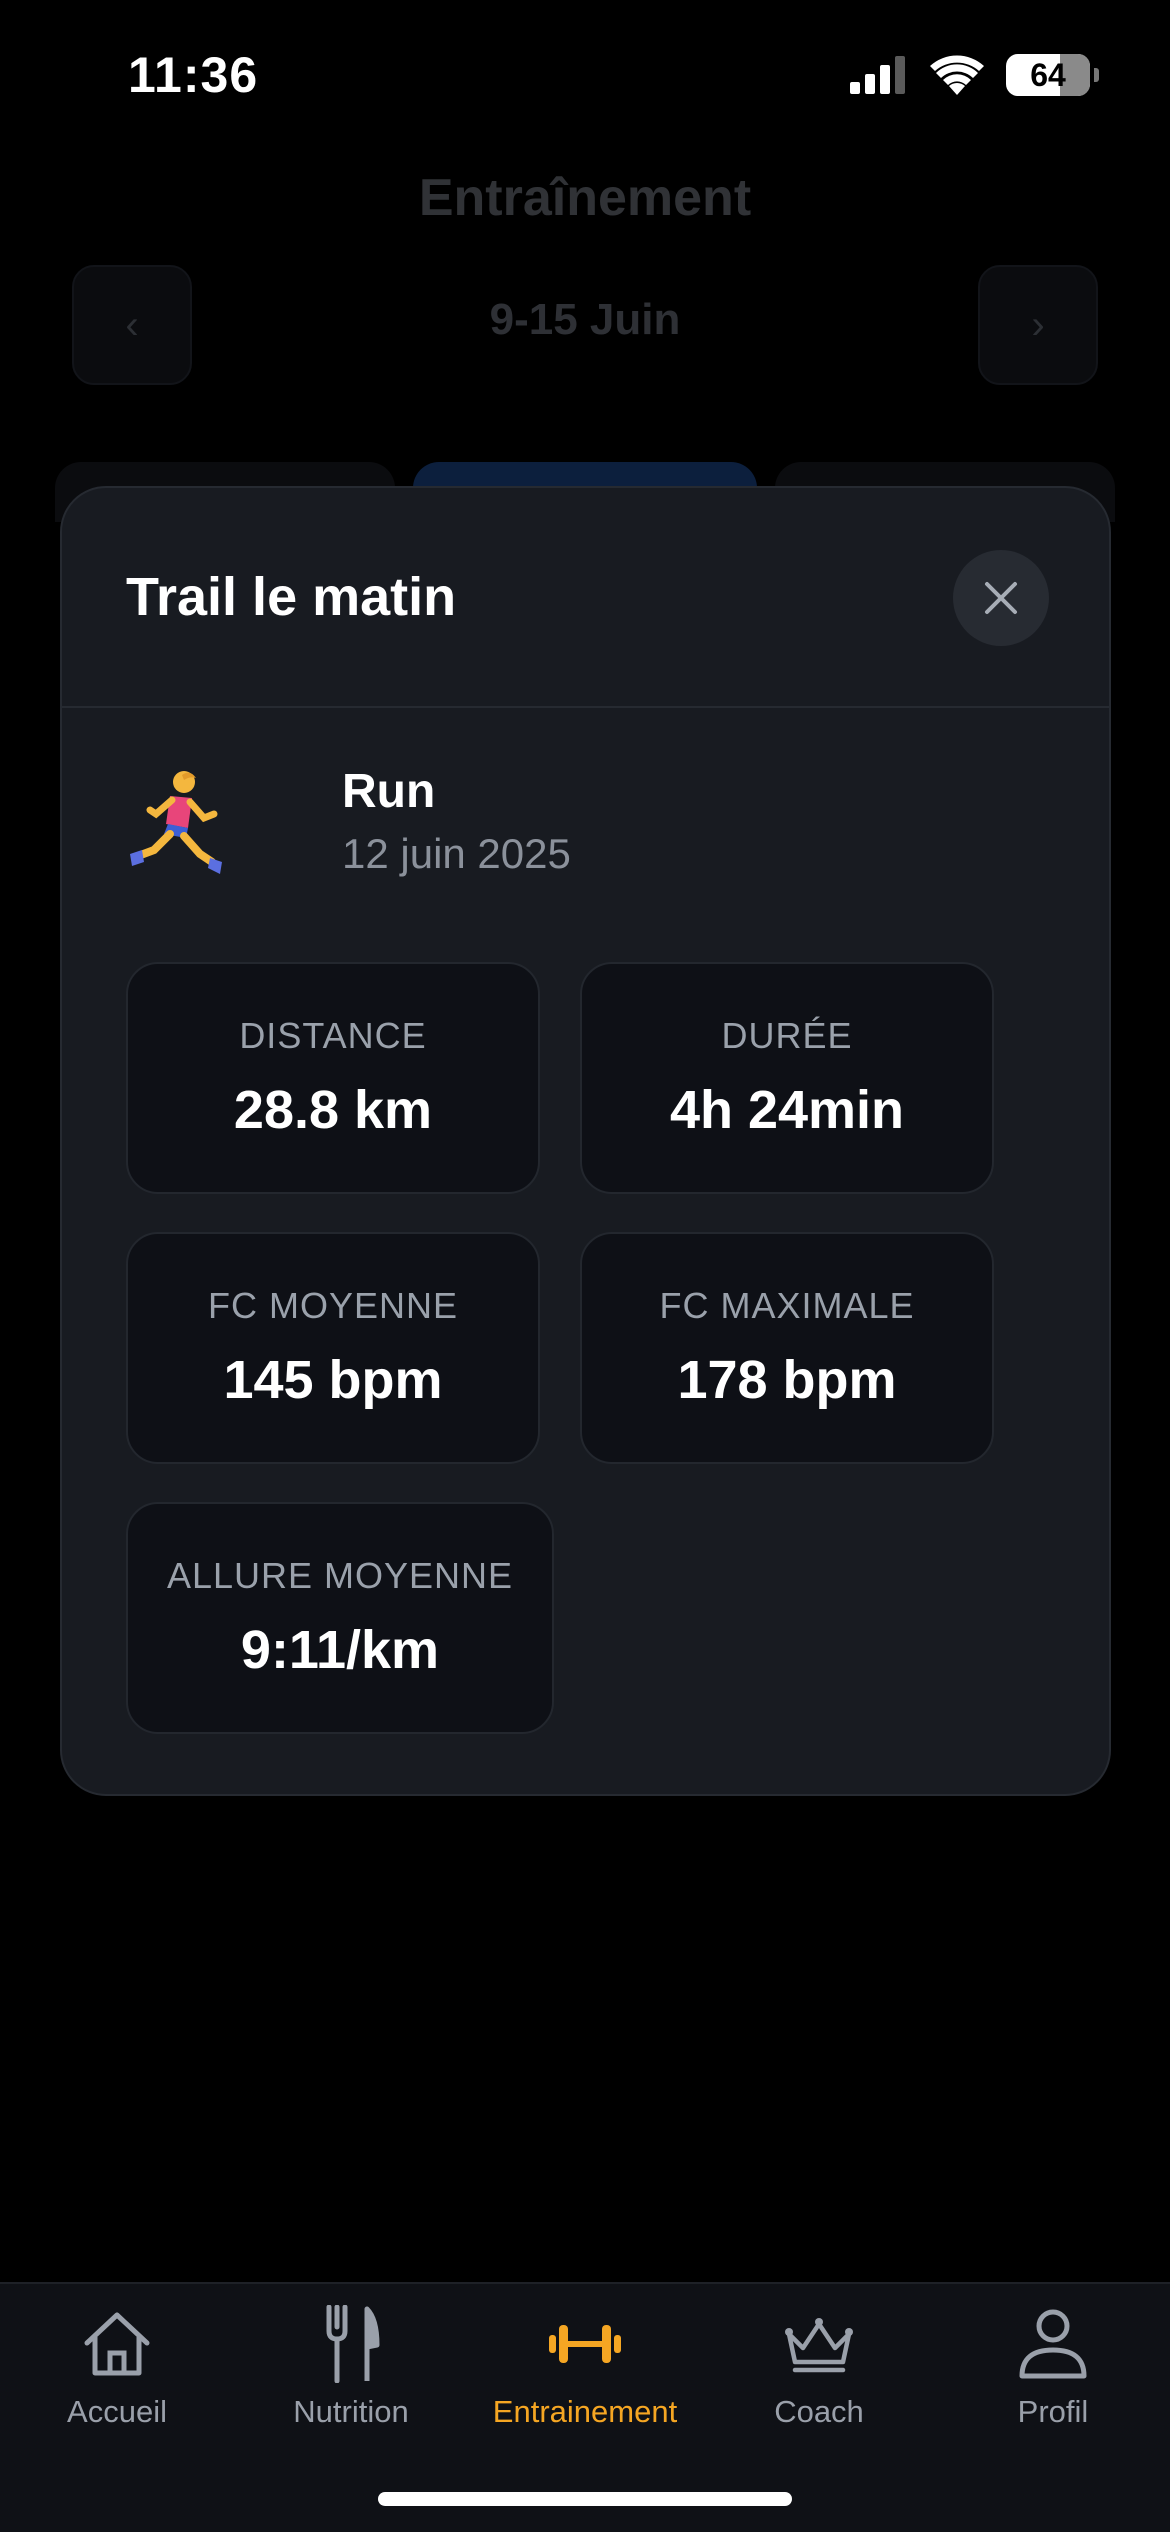 The width and height of the screenshot is (1170, 2532). What do you see at coordinates (333, 1380) in the screenshot?
I see `stat-value: 145 bpm` at bounding box center [333, 1380].